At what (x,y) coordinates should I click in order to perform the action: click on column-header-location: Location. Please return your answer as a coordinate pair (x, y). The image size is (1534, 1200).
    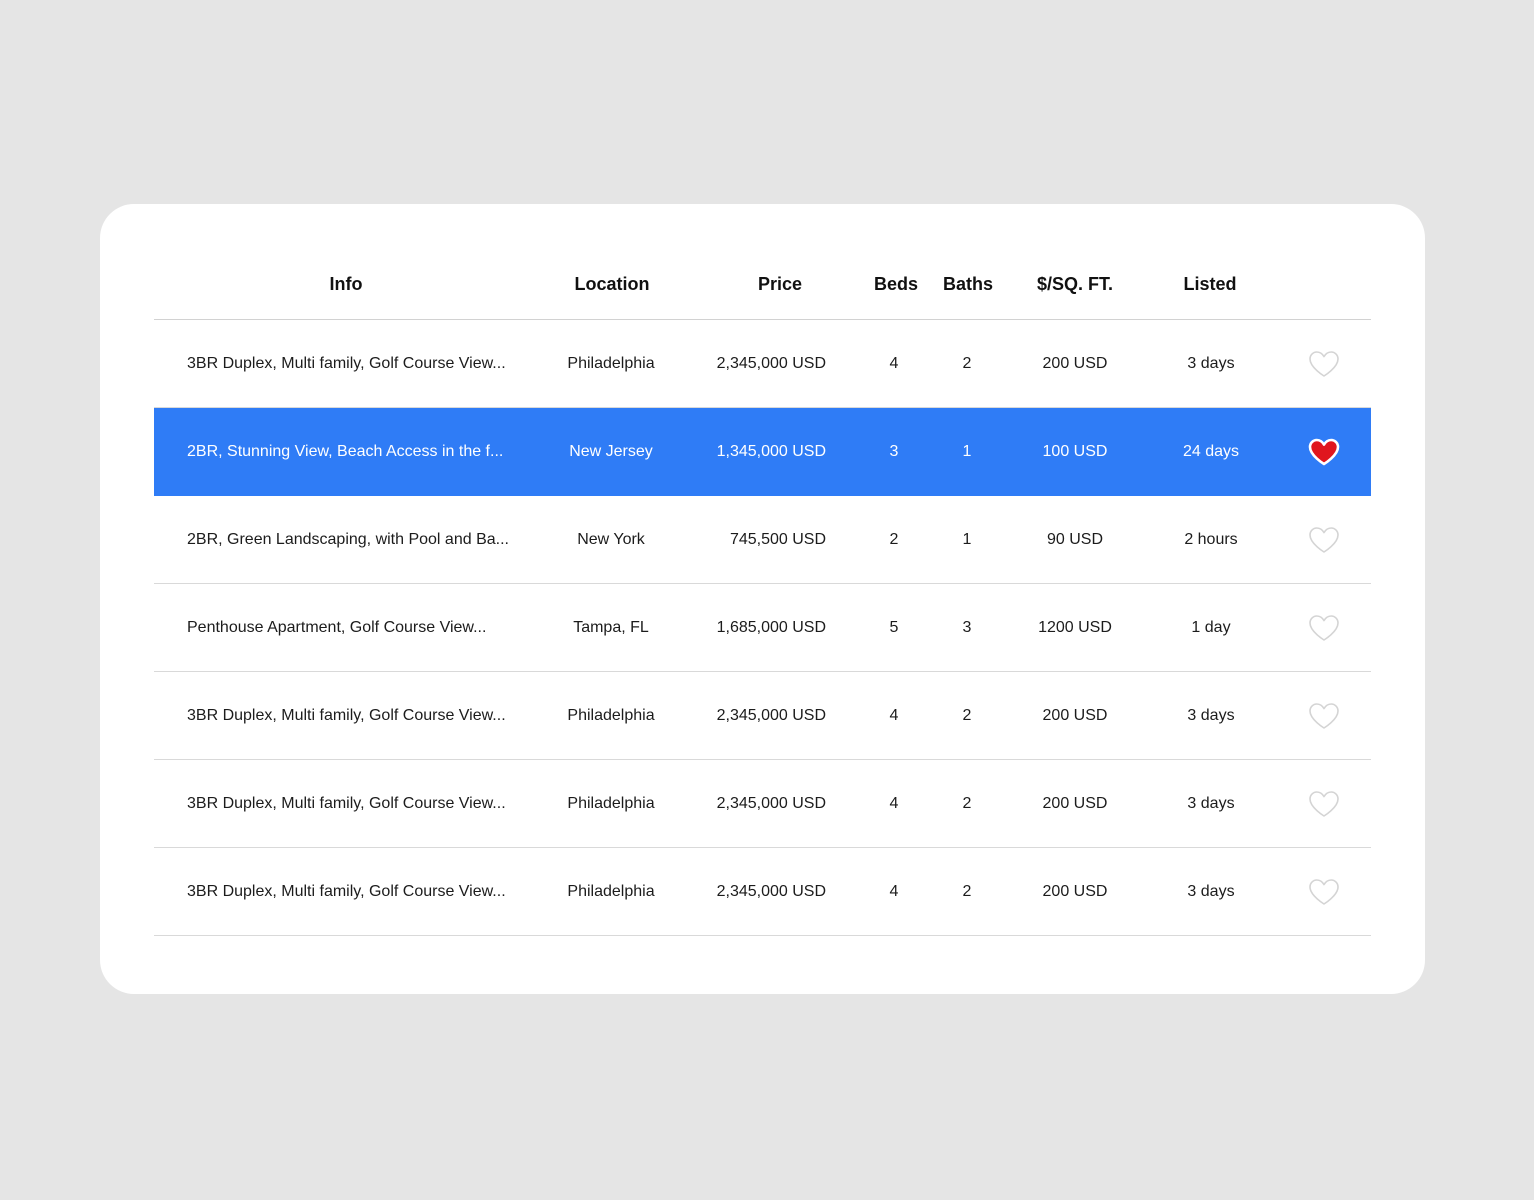
    Looking at the image, I should click on (612, 284).